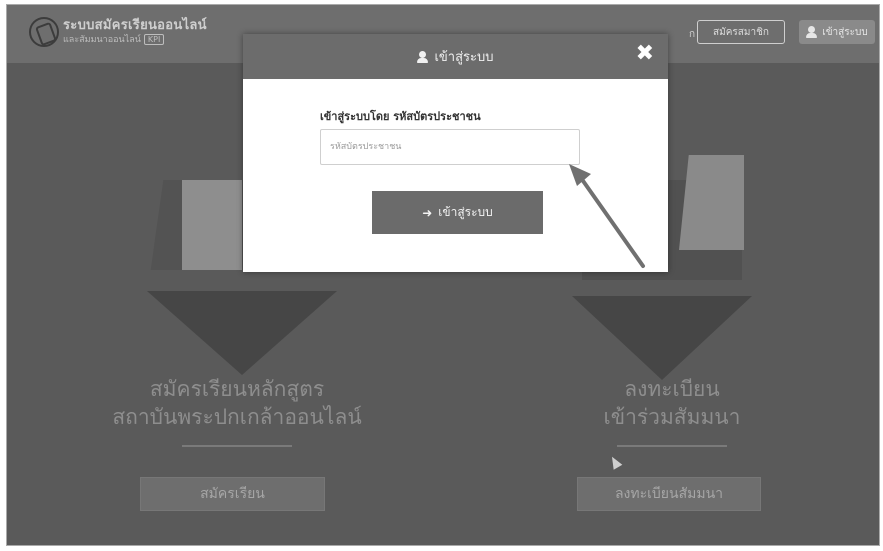  I want to click on board-illustration, so click(212, 225).